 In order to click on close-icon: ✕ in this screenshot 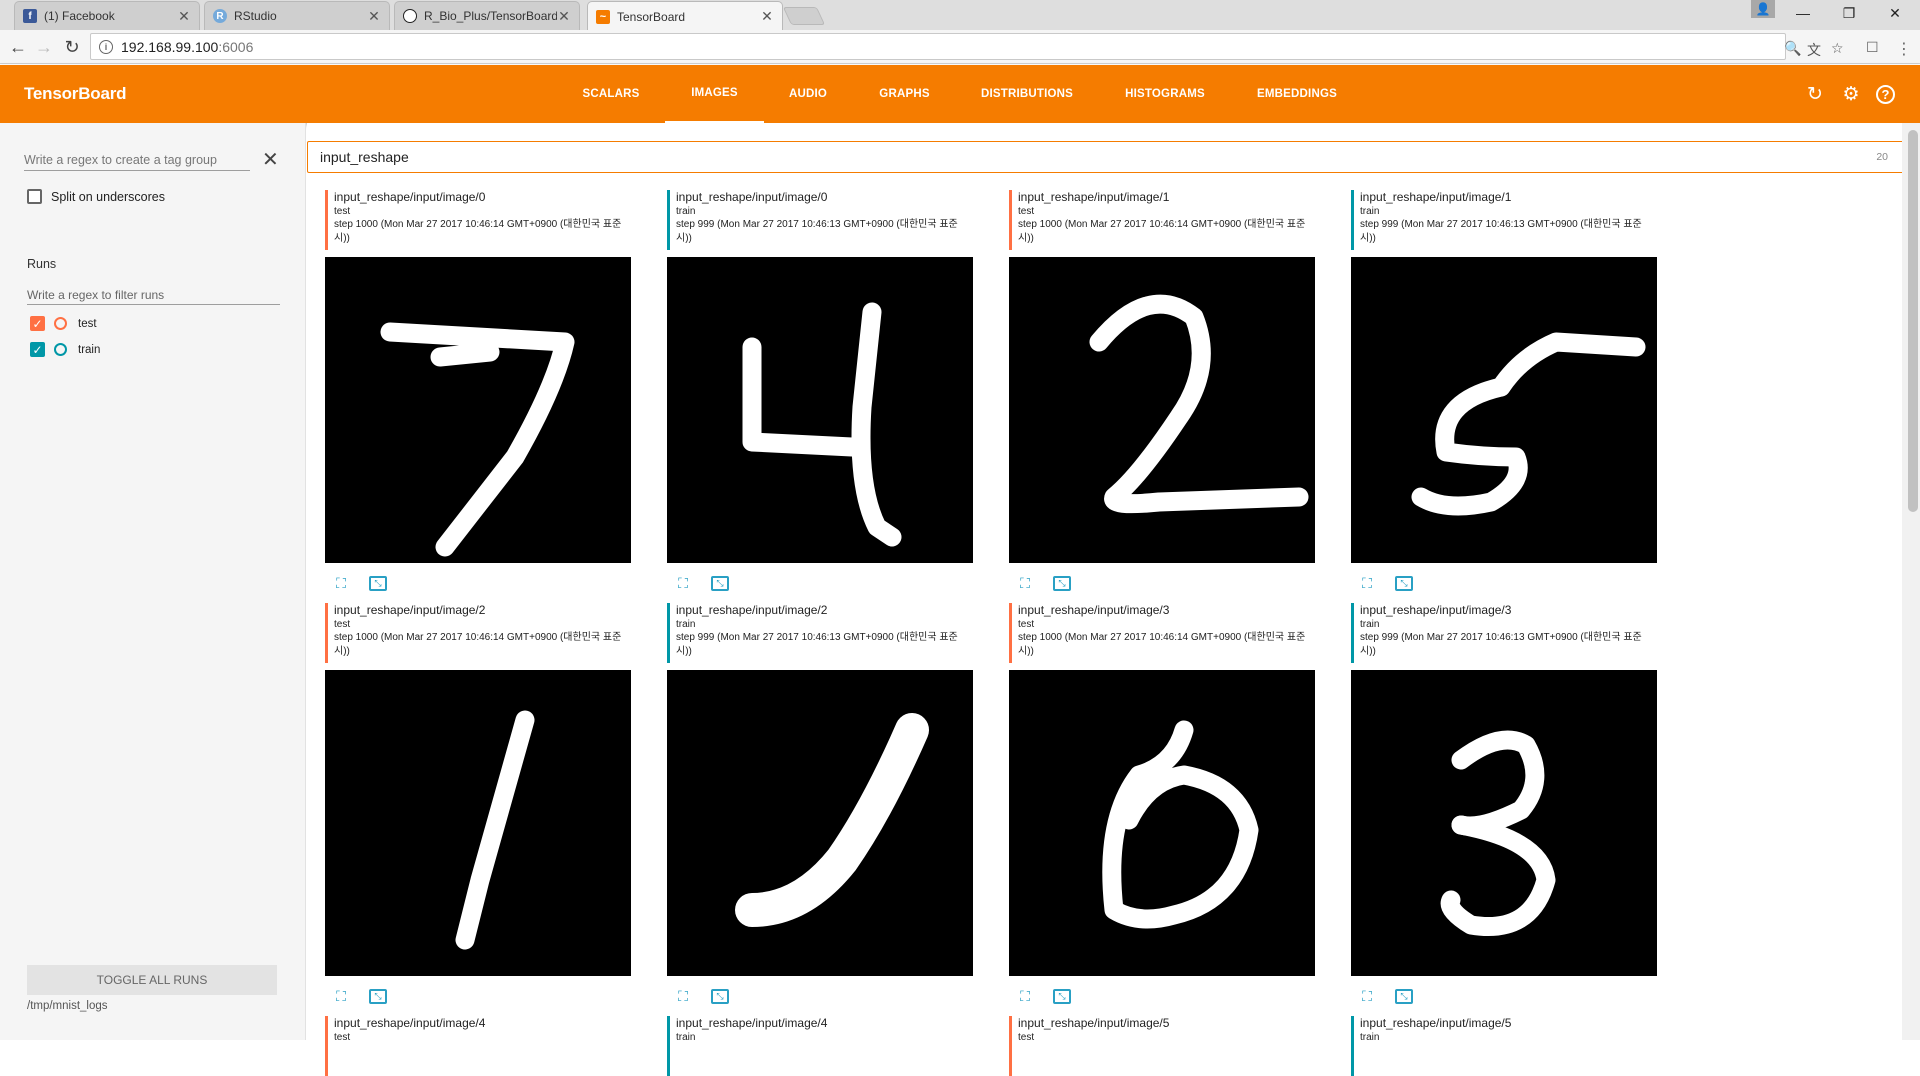, I will do `click(270, 159)`.